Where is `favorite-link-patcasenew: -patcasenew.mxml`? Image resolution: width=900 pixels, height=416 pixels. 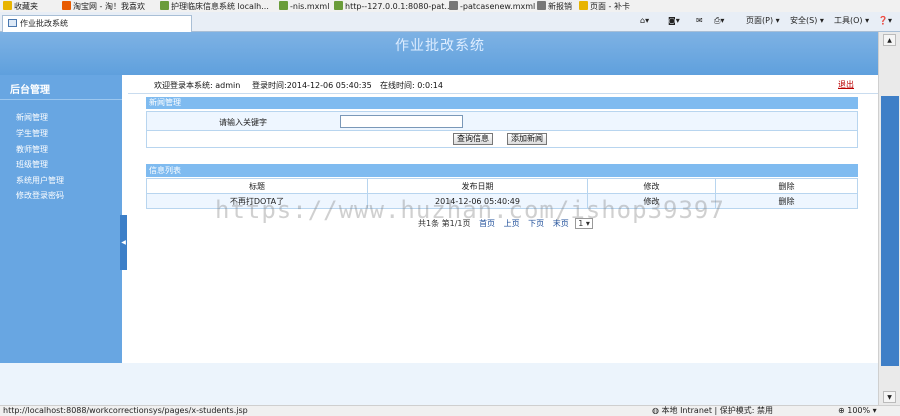 favorite-link-patcasenew: -patcasenew.mxml is located at coordinates (492, 6).